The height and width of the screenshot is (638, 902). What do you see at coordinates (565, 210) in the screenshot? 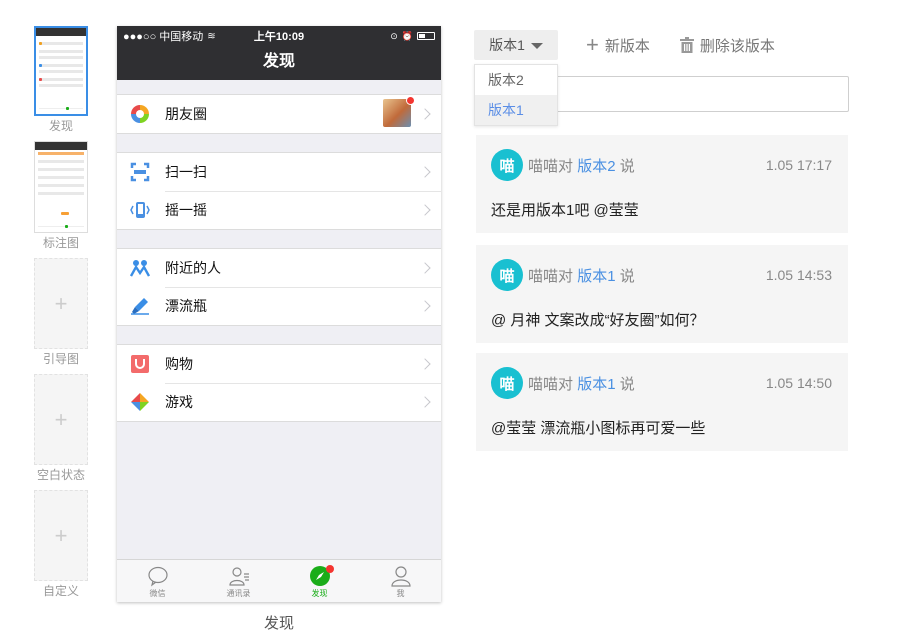
I see `comment-text: 还是用版本1吧 @莹莹` at bounding box center [565, 210].